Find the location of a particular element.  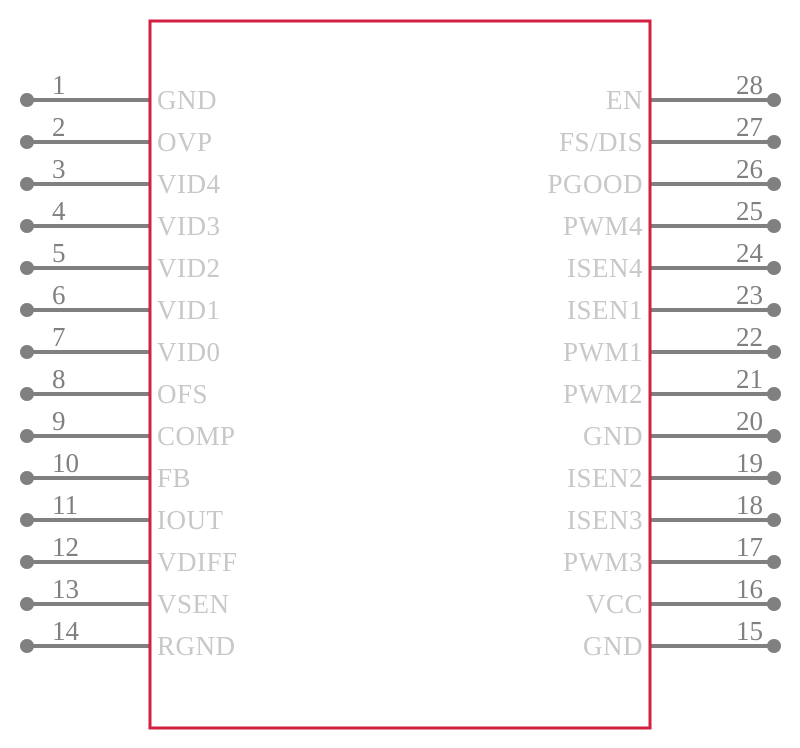

right-pin-28-terminal-dot is located at coordinates (774, 100).